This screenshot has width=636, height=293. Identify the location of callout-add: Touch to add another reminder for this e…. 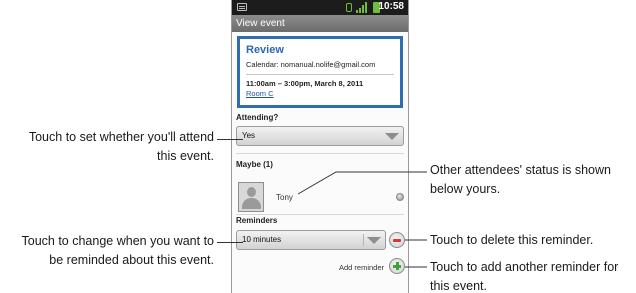
(533, 275).